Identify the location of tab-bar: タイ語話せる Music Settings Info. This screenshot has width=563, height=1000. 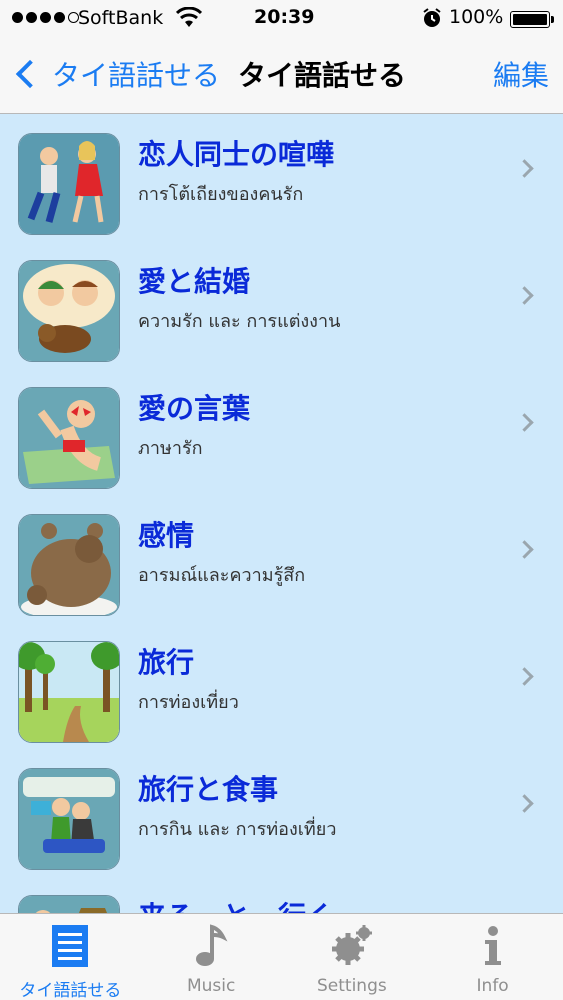
(281, 956).